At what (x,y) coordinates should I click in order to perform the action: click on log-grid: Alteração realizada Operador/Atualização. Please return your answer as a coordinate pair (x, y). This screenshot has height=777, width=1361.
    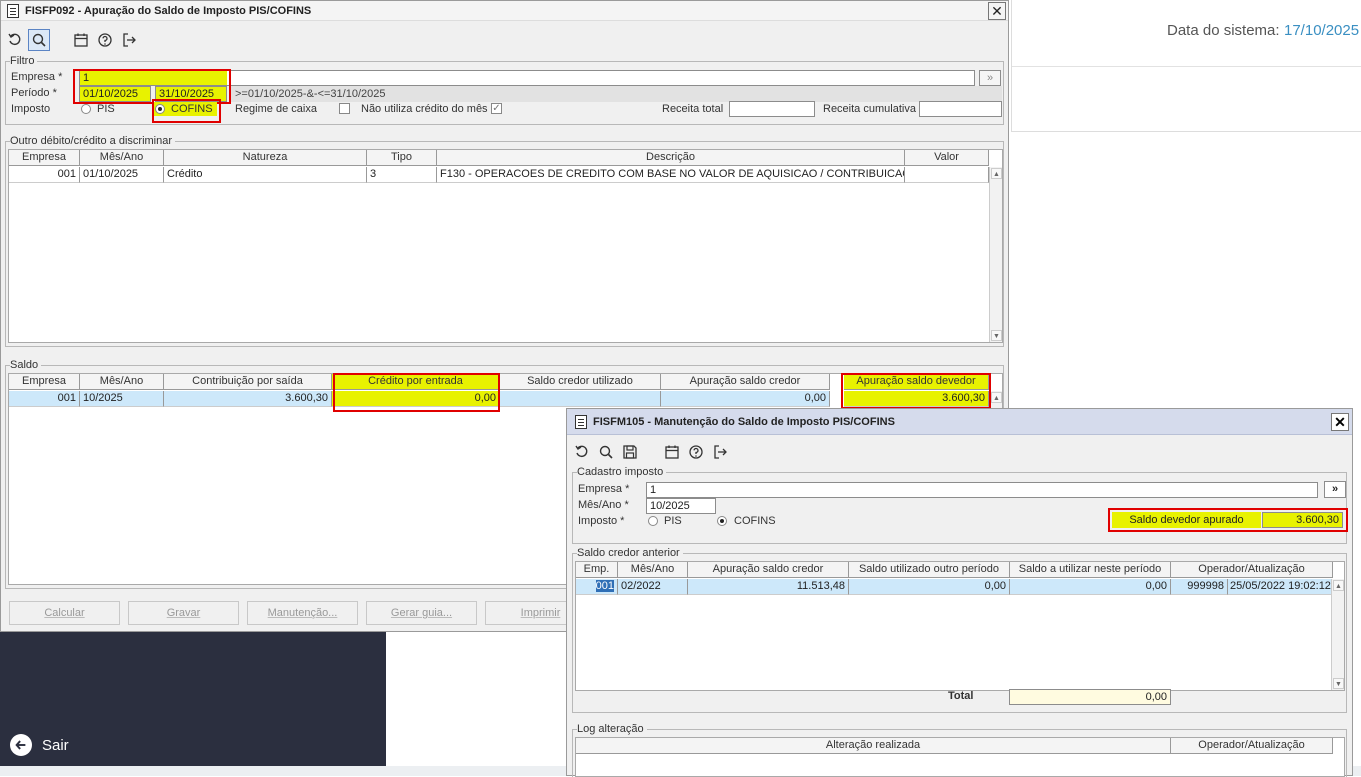
    Looking at the image, I should click on (960, 757).